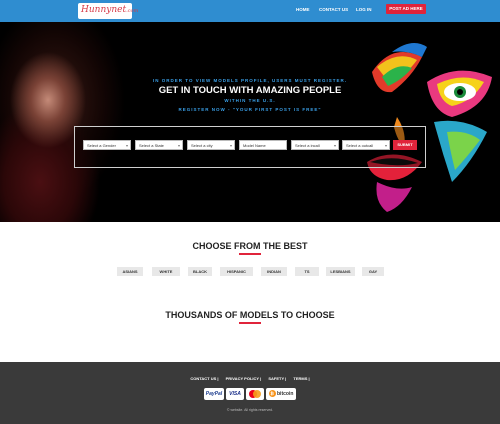 Image resolution: width=500 pixels, height=424 pixels. Describe the element at coordinates (204, 378) in the screenshot. I see `footer-contact-link: CONTACT US |` at that location.